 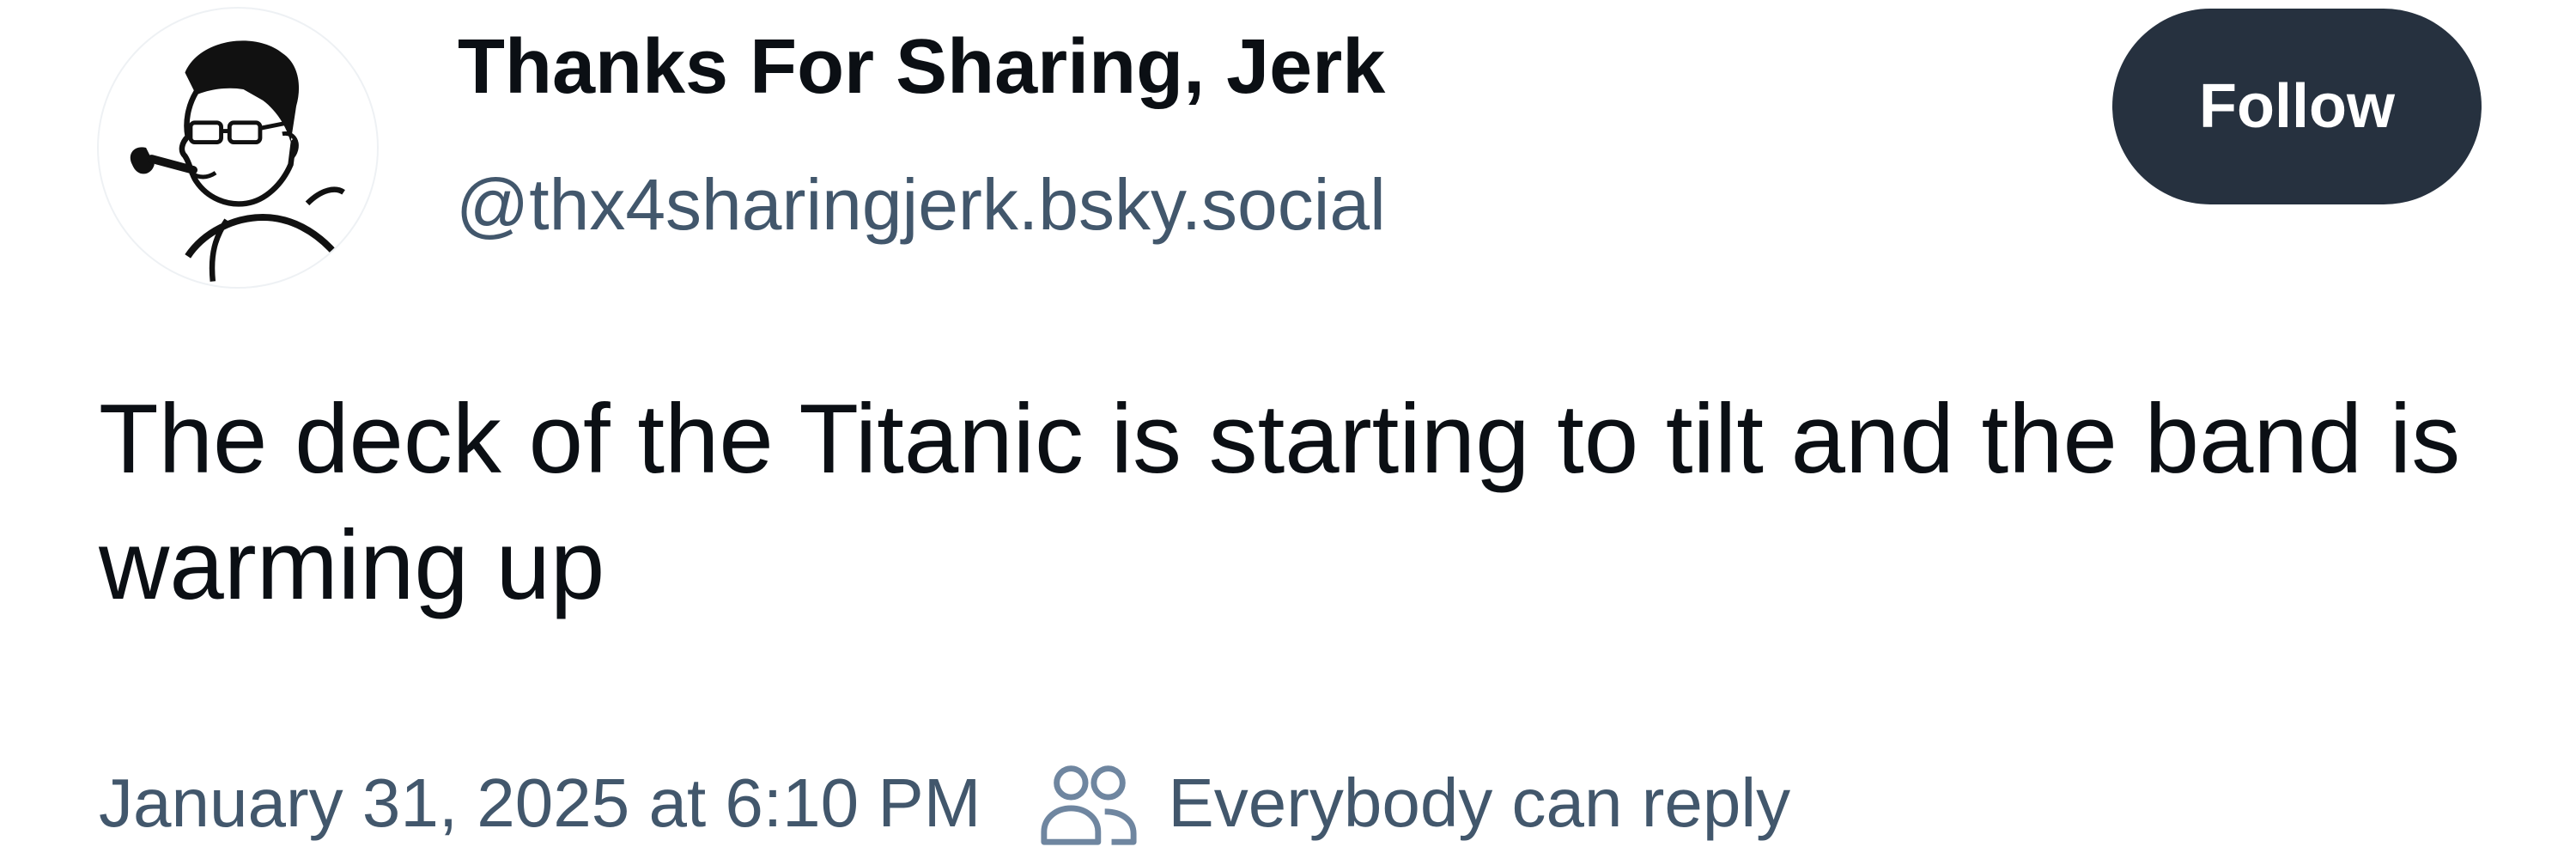 What do you see at coordinates (1480, 803) in the screenshot?
I see `reply-setting-label: Everybody can reply` at bounding box center [1480, 803].